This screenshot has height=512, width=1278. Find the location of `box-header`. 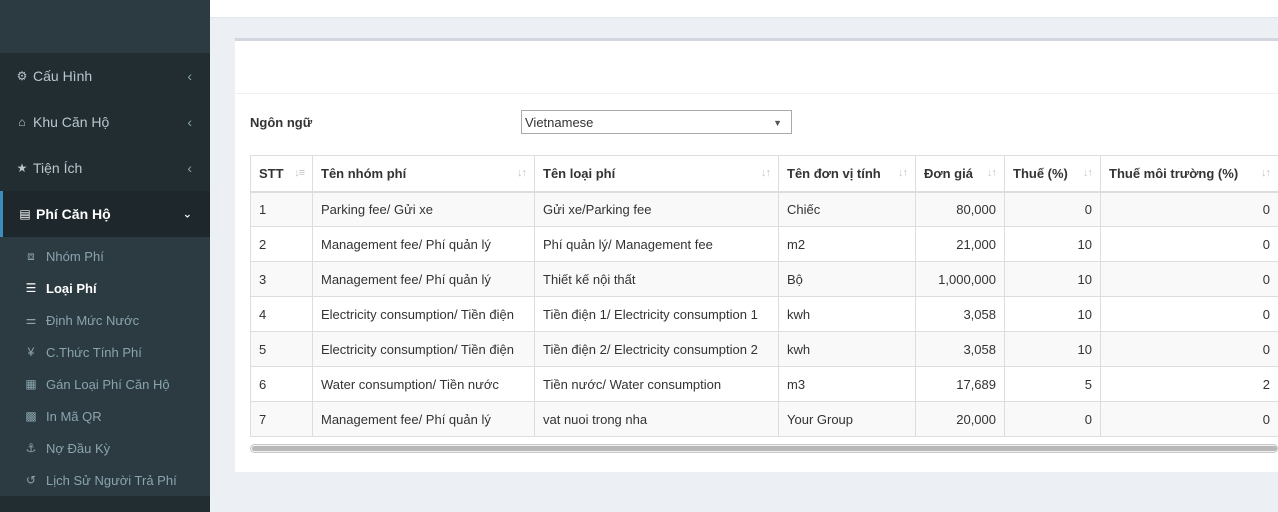

box-header is located at coordinates (756, 67).